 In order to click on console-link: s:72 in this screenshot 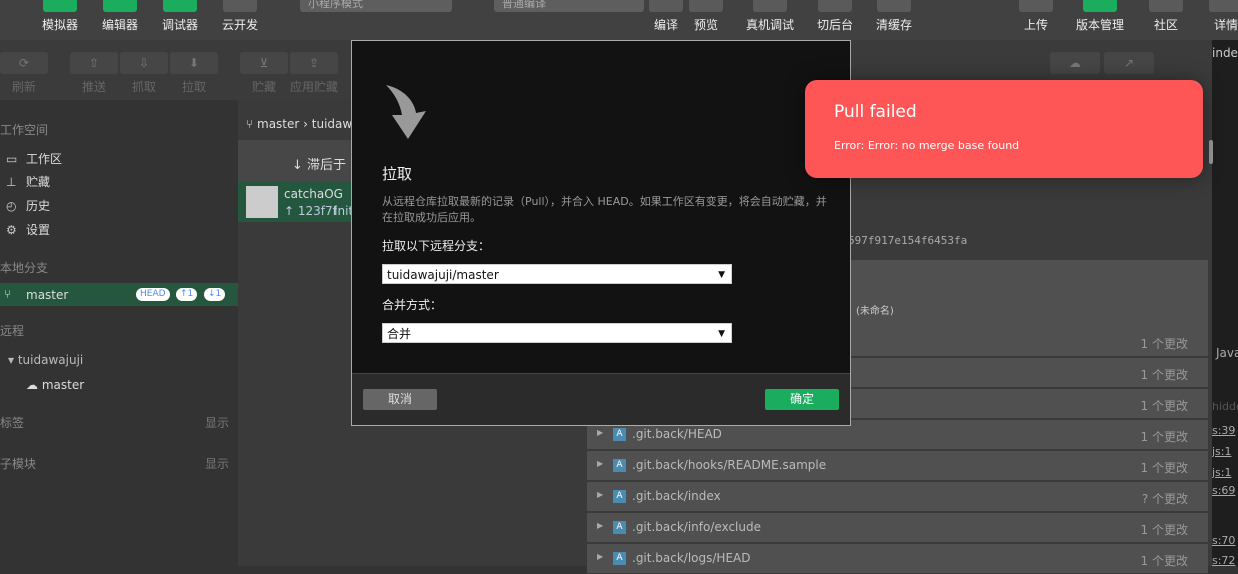, I will do `click(1223, 560)`.